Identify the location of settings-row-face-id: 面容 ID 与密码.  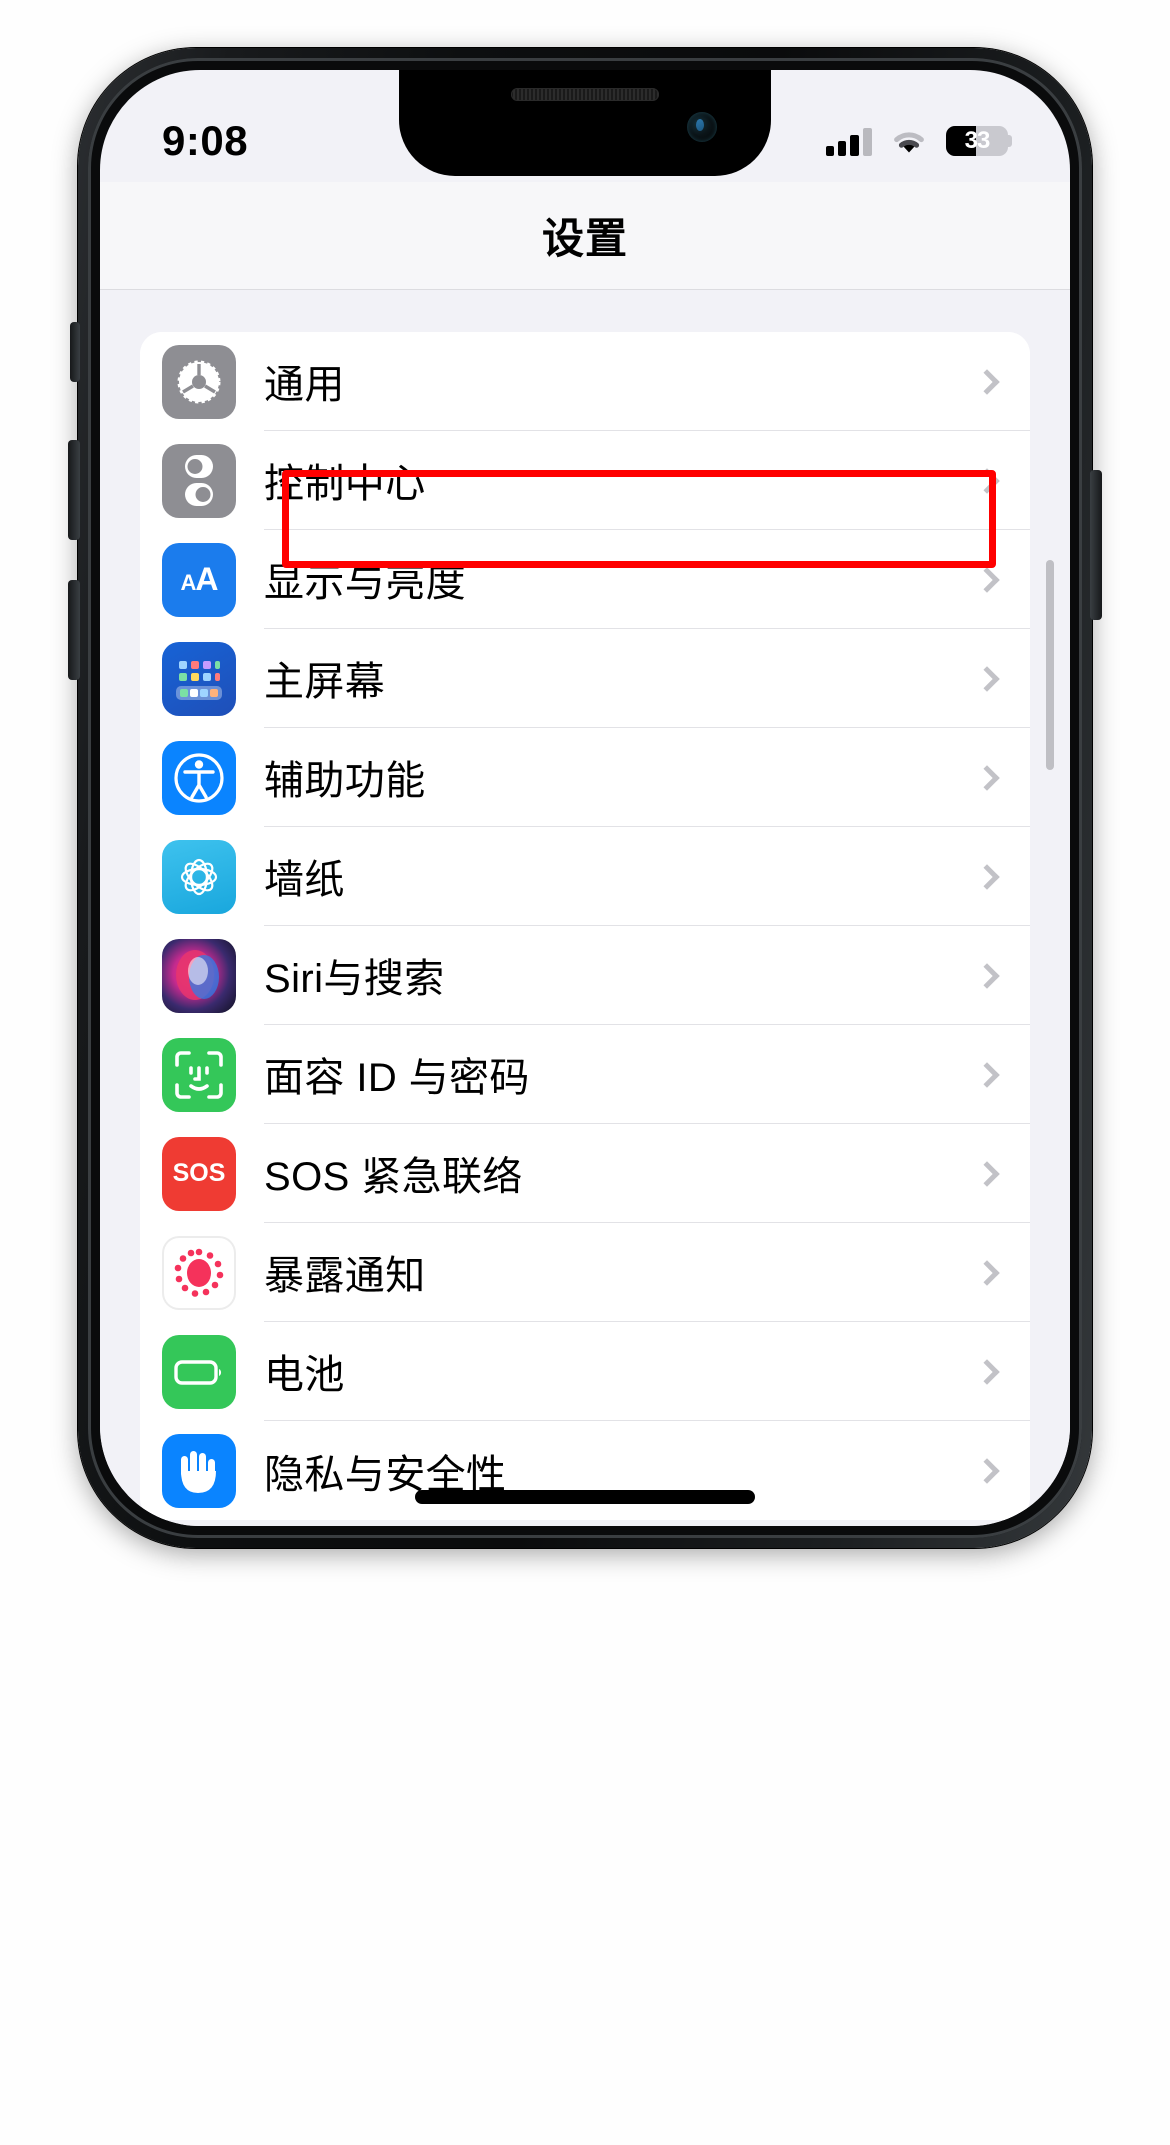
(585, 1074).